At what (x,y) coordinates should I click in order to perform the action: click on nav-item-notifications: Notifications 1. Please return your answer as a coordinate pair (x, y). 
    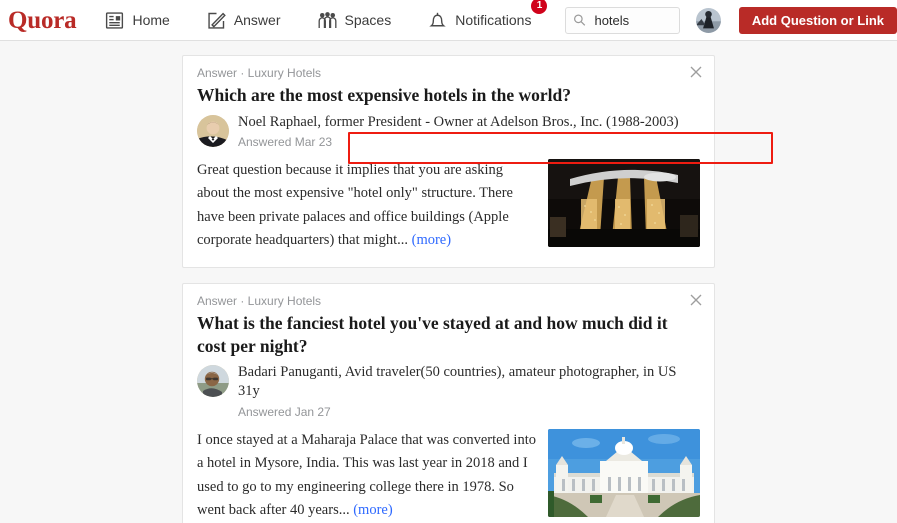
    Looking at the image, I should click on (484, 17).